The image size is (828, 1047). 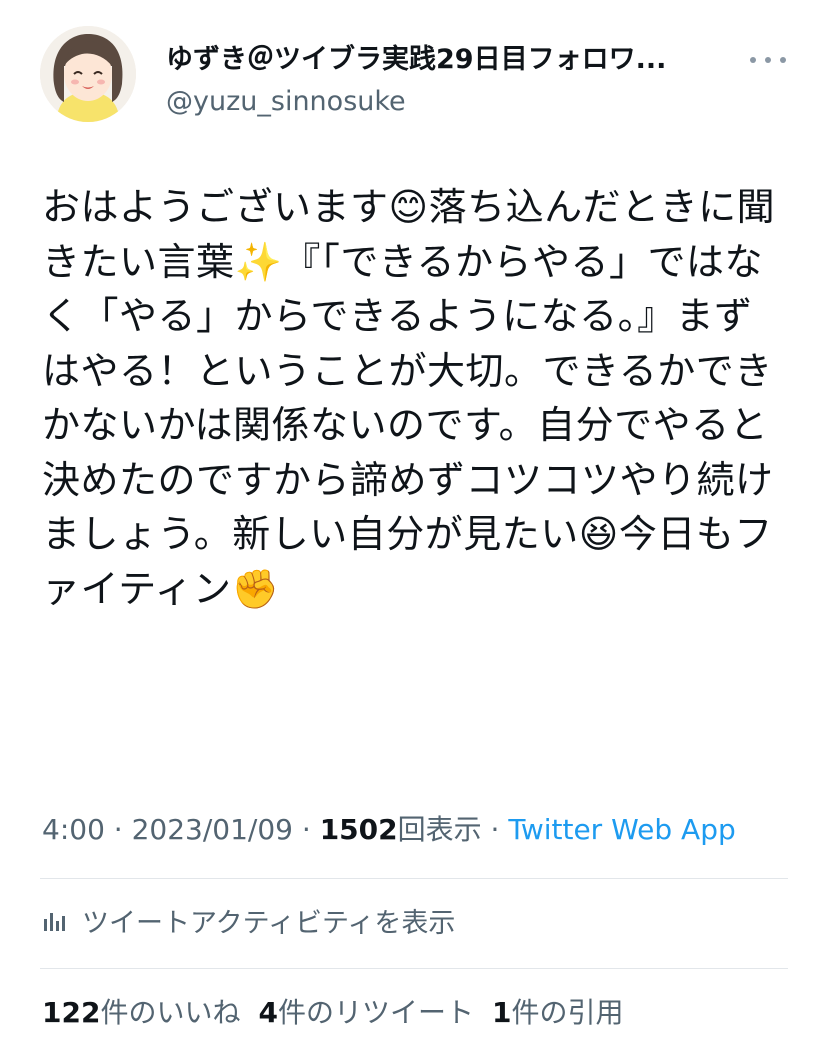 What do you see at coordinates (358, 829) in the screenshot?
I see `view-count: 1502` at bounding box center [358, 829].